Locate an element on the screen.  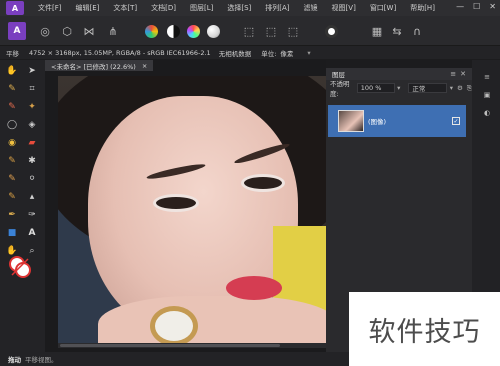
layers-options: 不透明度: 100 % ▾ 正常 ▾ ⚙ ⎘ is located at coordinates (399, 89).